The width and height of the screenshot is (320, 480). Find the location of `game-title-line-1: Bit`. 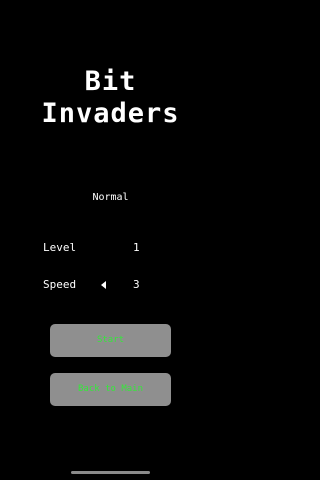

game-title-line-1: Bit is located at coordinates (110, 81).